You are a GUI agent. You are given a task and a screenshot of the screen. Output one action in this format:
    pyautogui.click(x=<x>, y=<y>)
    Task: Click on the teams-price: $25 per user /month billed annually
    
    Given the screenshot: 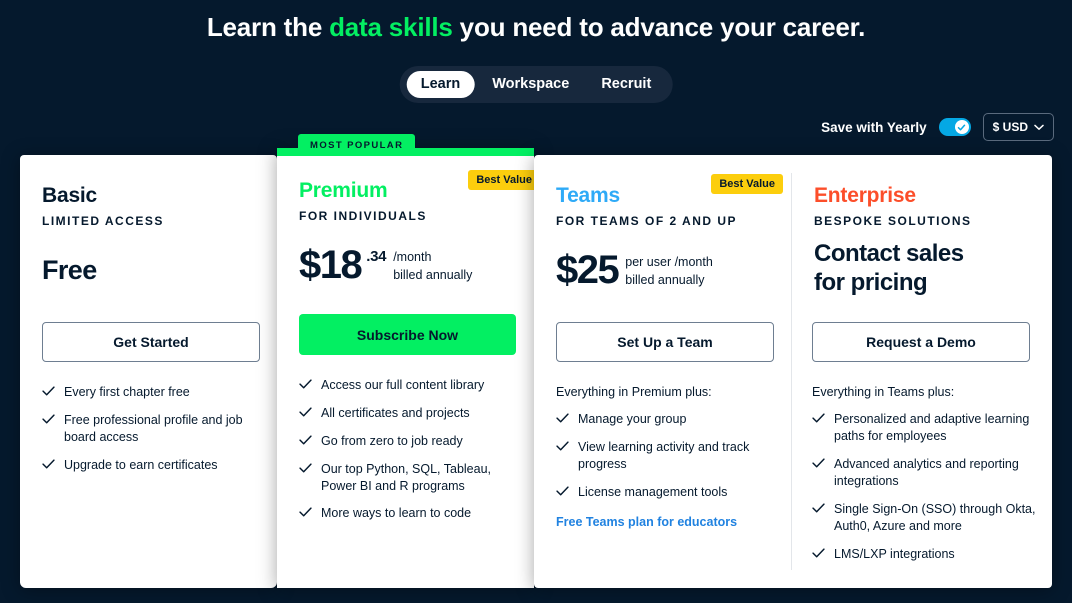 What is the action you would take?
    pyautogui.click(x=664, y=270)
    